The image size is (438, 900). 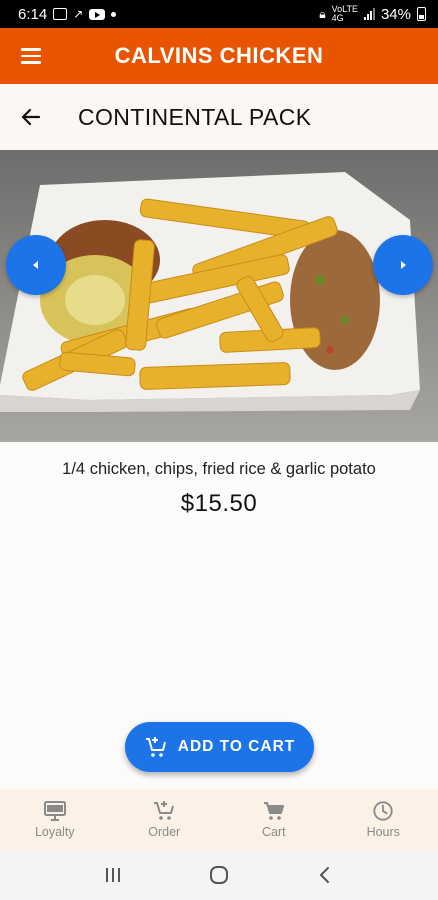 What do you see at coordinates (421, 14) in the screenshot?
I see `battery-icon` at bounding box center [421, 14].